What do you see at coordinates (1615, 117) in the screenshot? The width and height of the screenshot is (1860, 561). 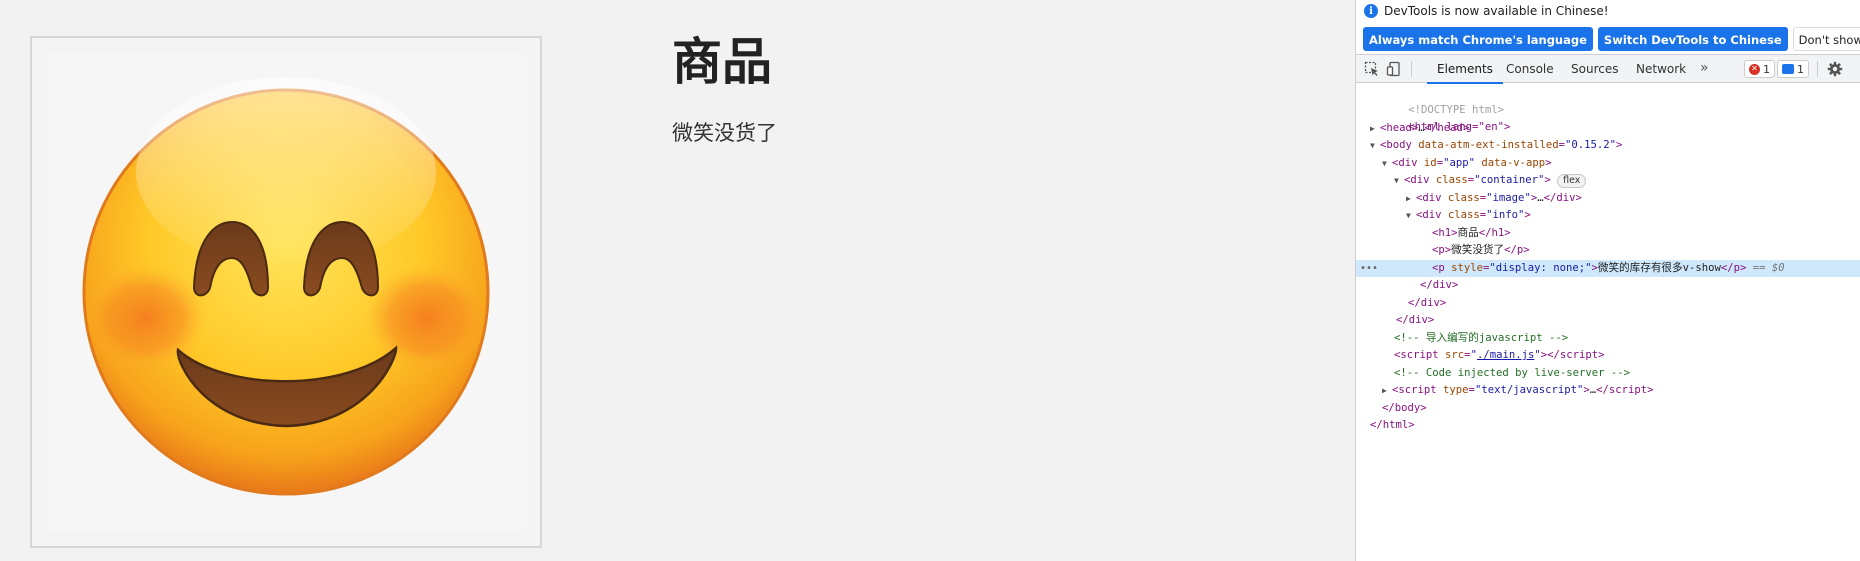 I see `dom-node-html: <html lang="en">` at bounding box center [1615, 117].